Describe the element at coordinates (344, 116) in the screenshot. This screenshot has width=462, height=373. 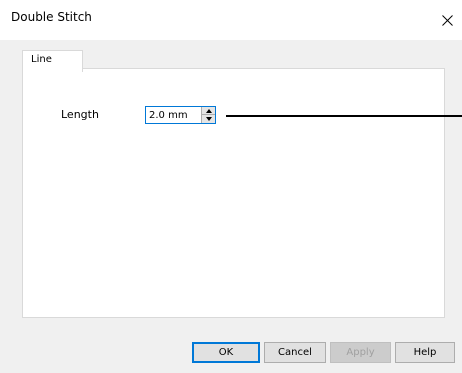
I see `stitch-preview-line` at that location.